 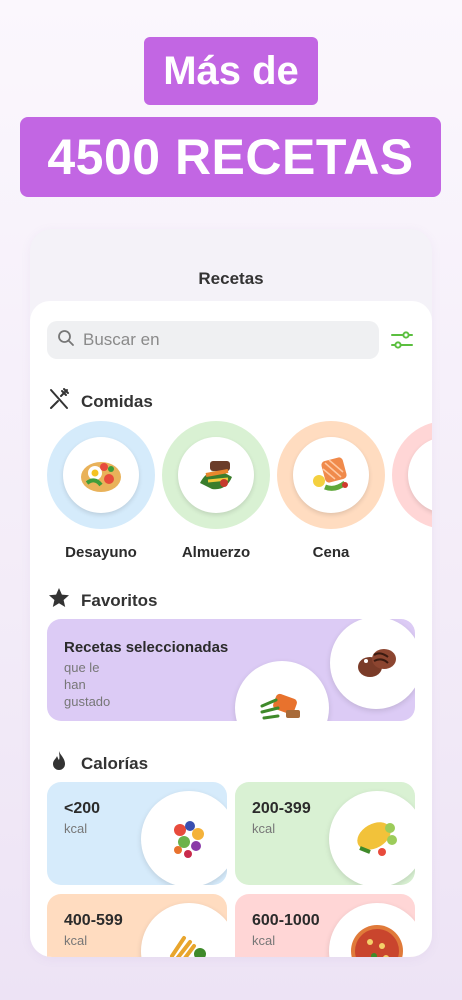 I want to click on appetizer-plate-icon, so click(x=420, y=475).